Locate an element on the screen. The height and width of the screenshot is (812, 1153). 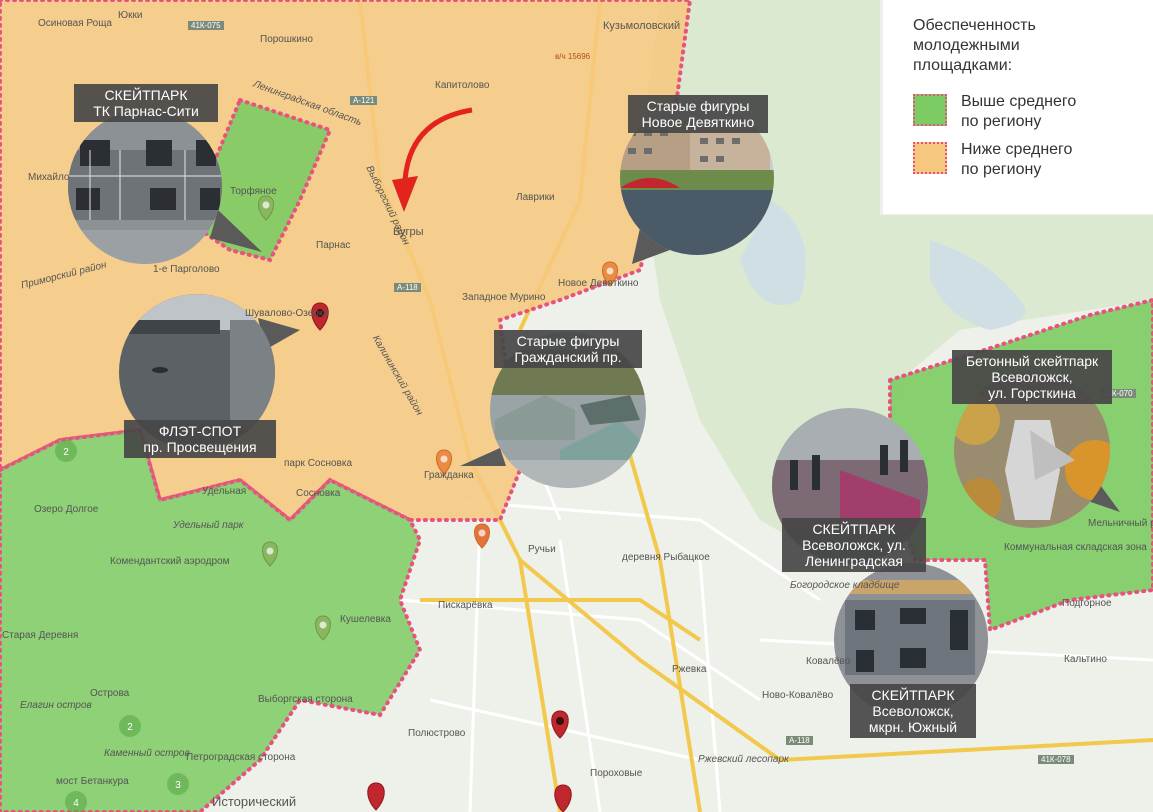
place-label: Ново-Ковалёво is located at coordinates (798, 695).